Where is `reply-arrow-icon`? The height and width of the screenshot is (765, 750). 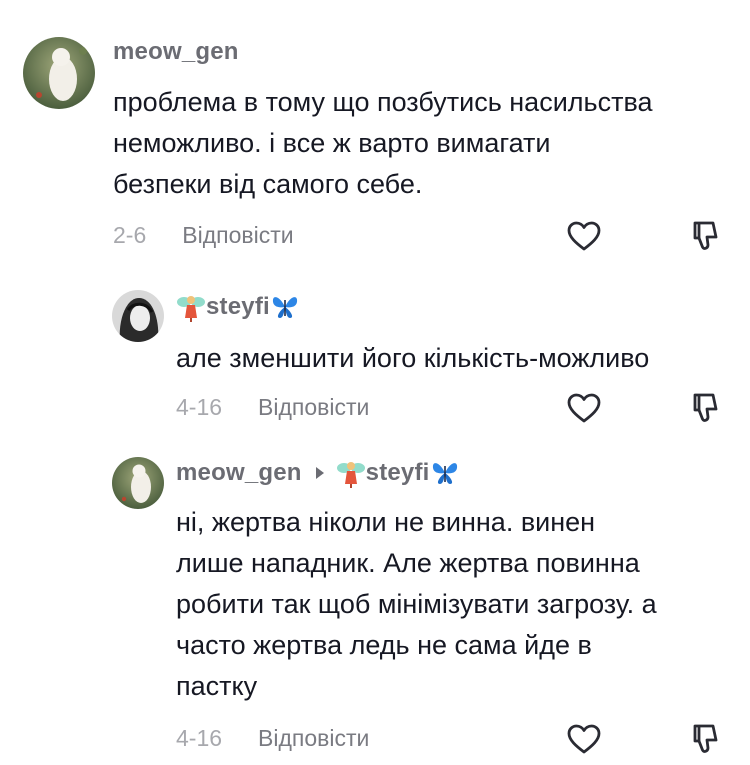 reply-arrow-icon is located at coordinates (319, 473).